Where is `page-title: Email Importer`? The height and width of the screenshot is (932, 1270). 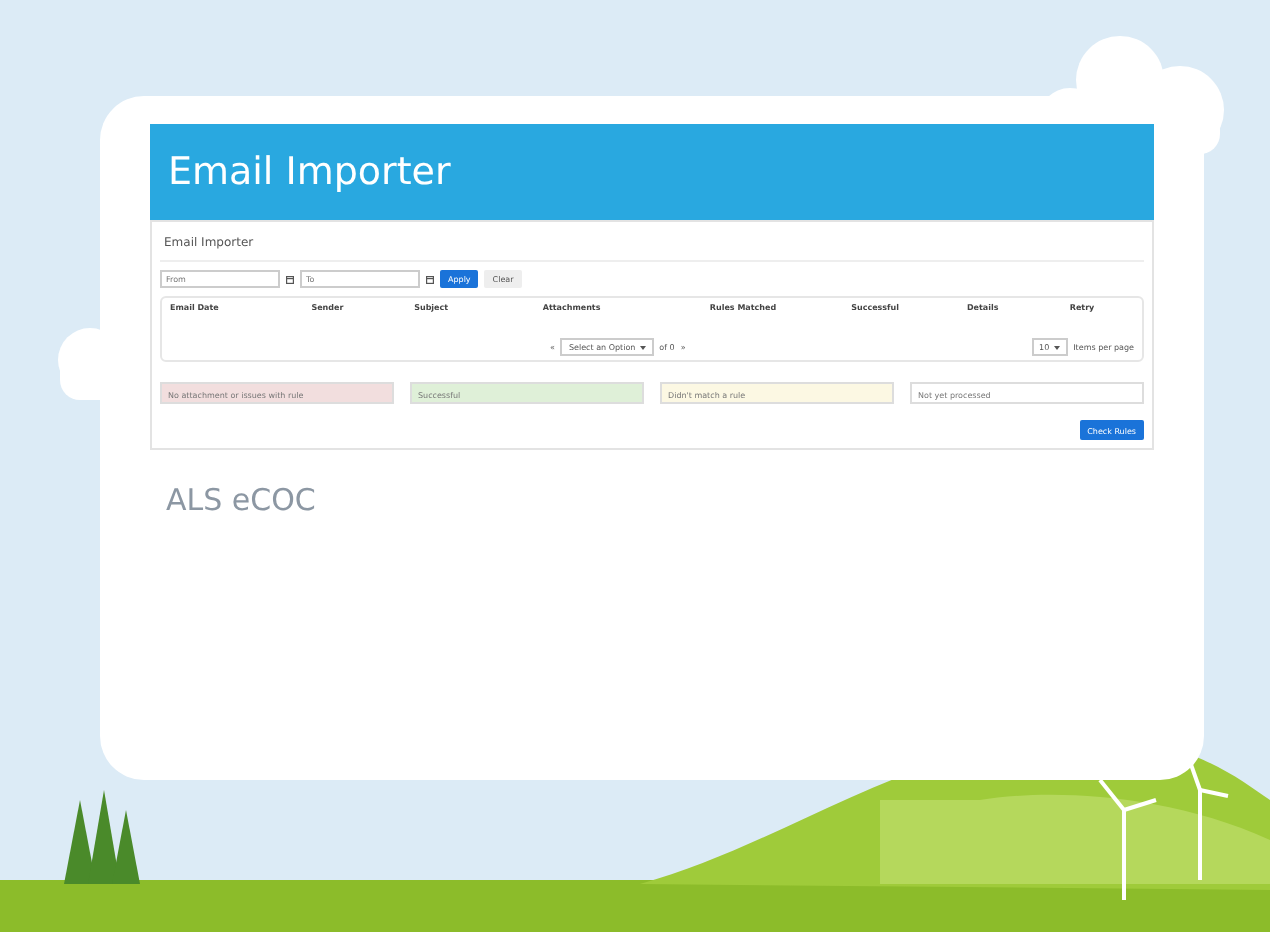 page-title: Email Importer is located at coordinates (309, 172).